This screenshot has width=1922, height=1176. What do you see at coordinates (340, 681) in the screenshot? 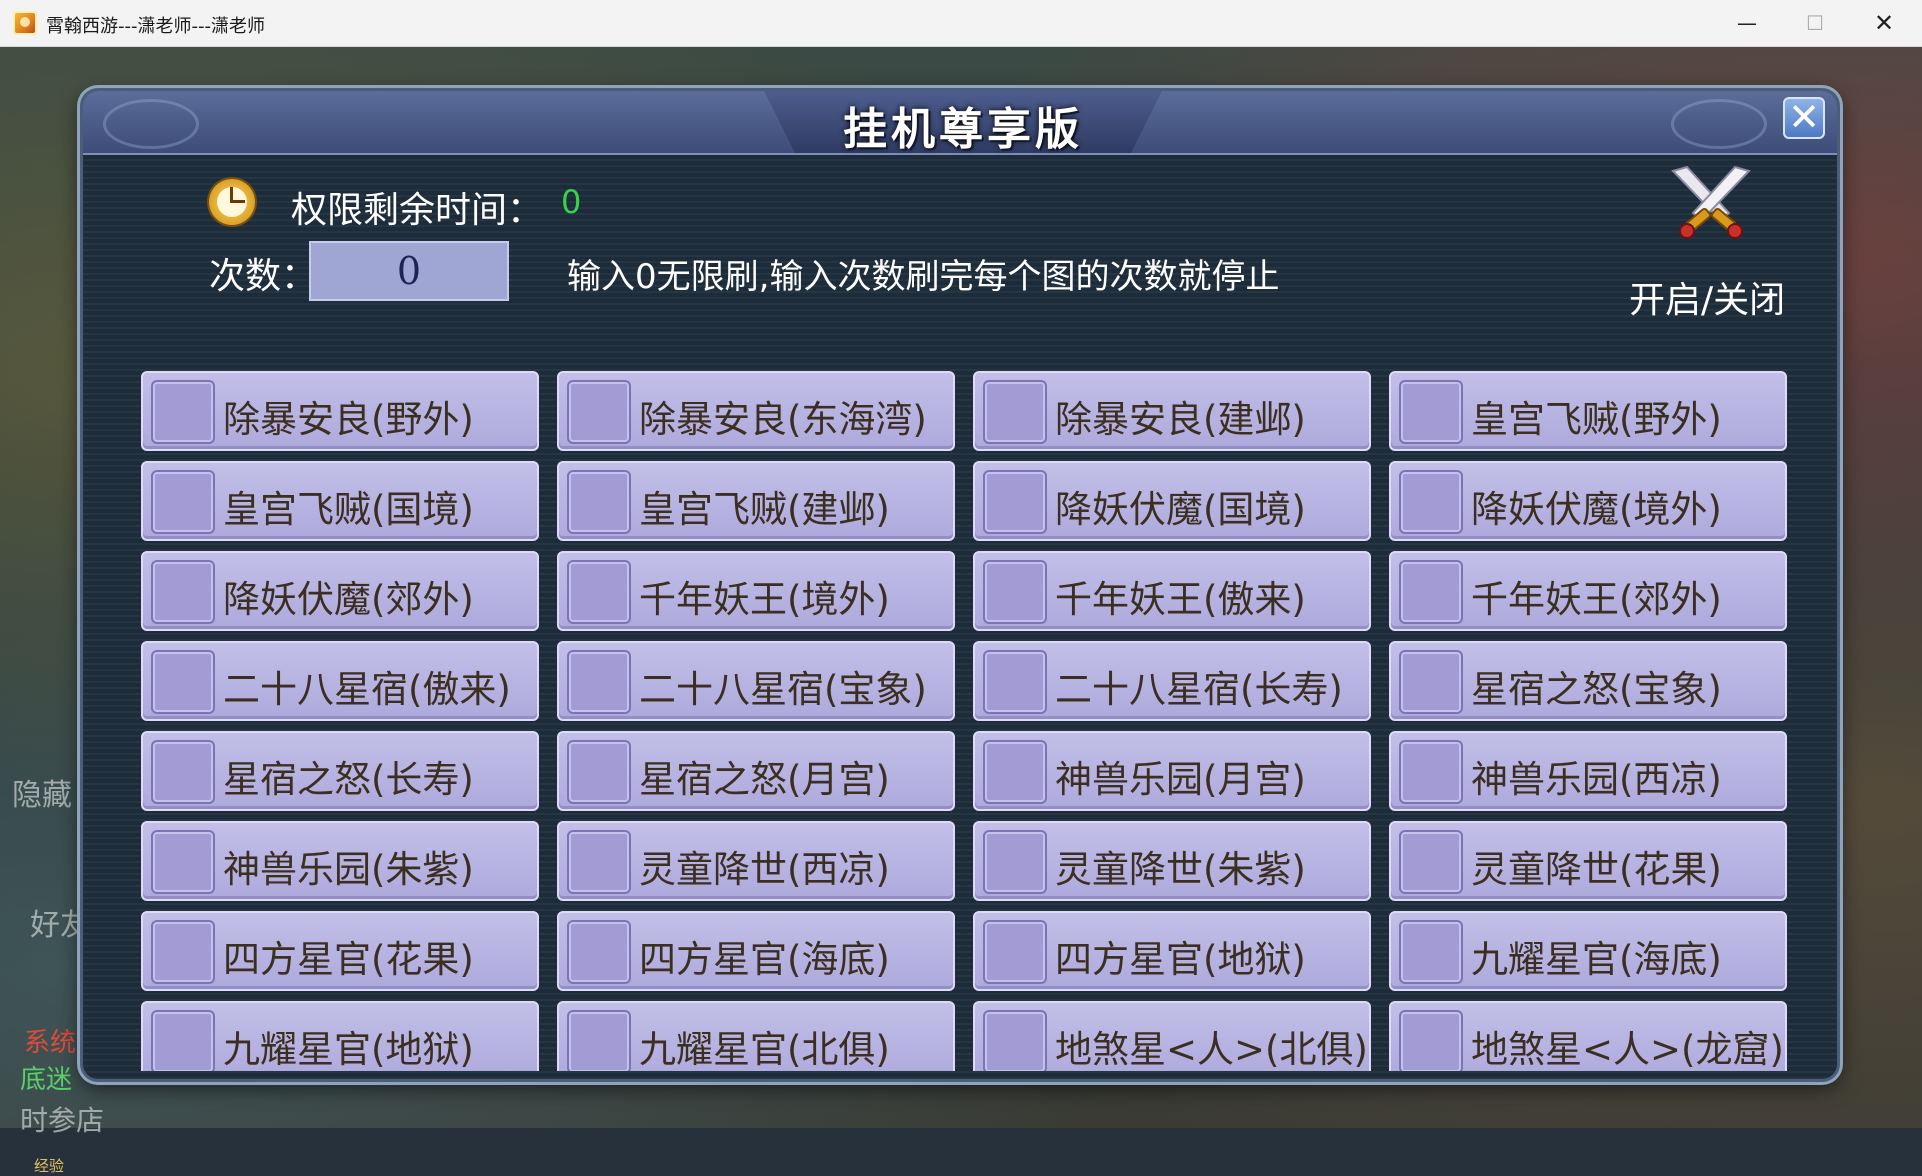
I see `task-option: 二十八星宿(傲来)` at bounding box center [340, 681].